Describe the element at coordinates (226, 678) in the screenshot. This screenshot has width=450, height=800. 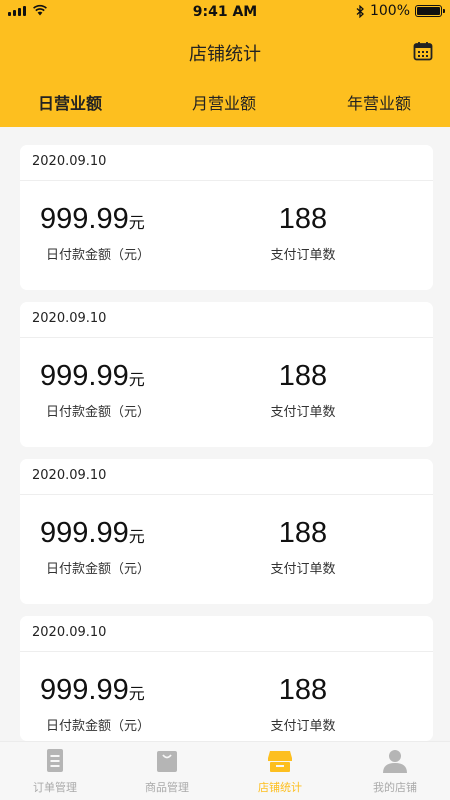
I see `revenue-card: 2020.09.10 999.99元 日付款金额（元） 188 支付订单数` at that location.